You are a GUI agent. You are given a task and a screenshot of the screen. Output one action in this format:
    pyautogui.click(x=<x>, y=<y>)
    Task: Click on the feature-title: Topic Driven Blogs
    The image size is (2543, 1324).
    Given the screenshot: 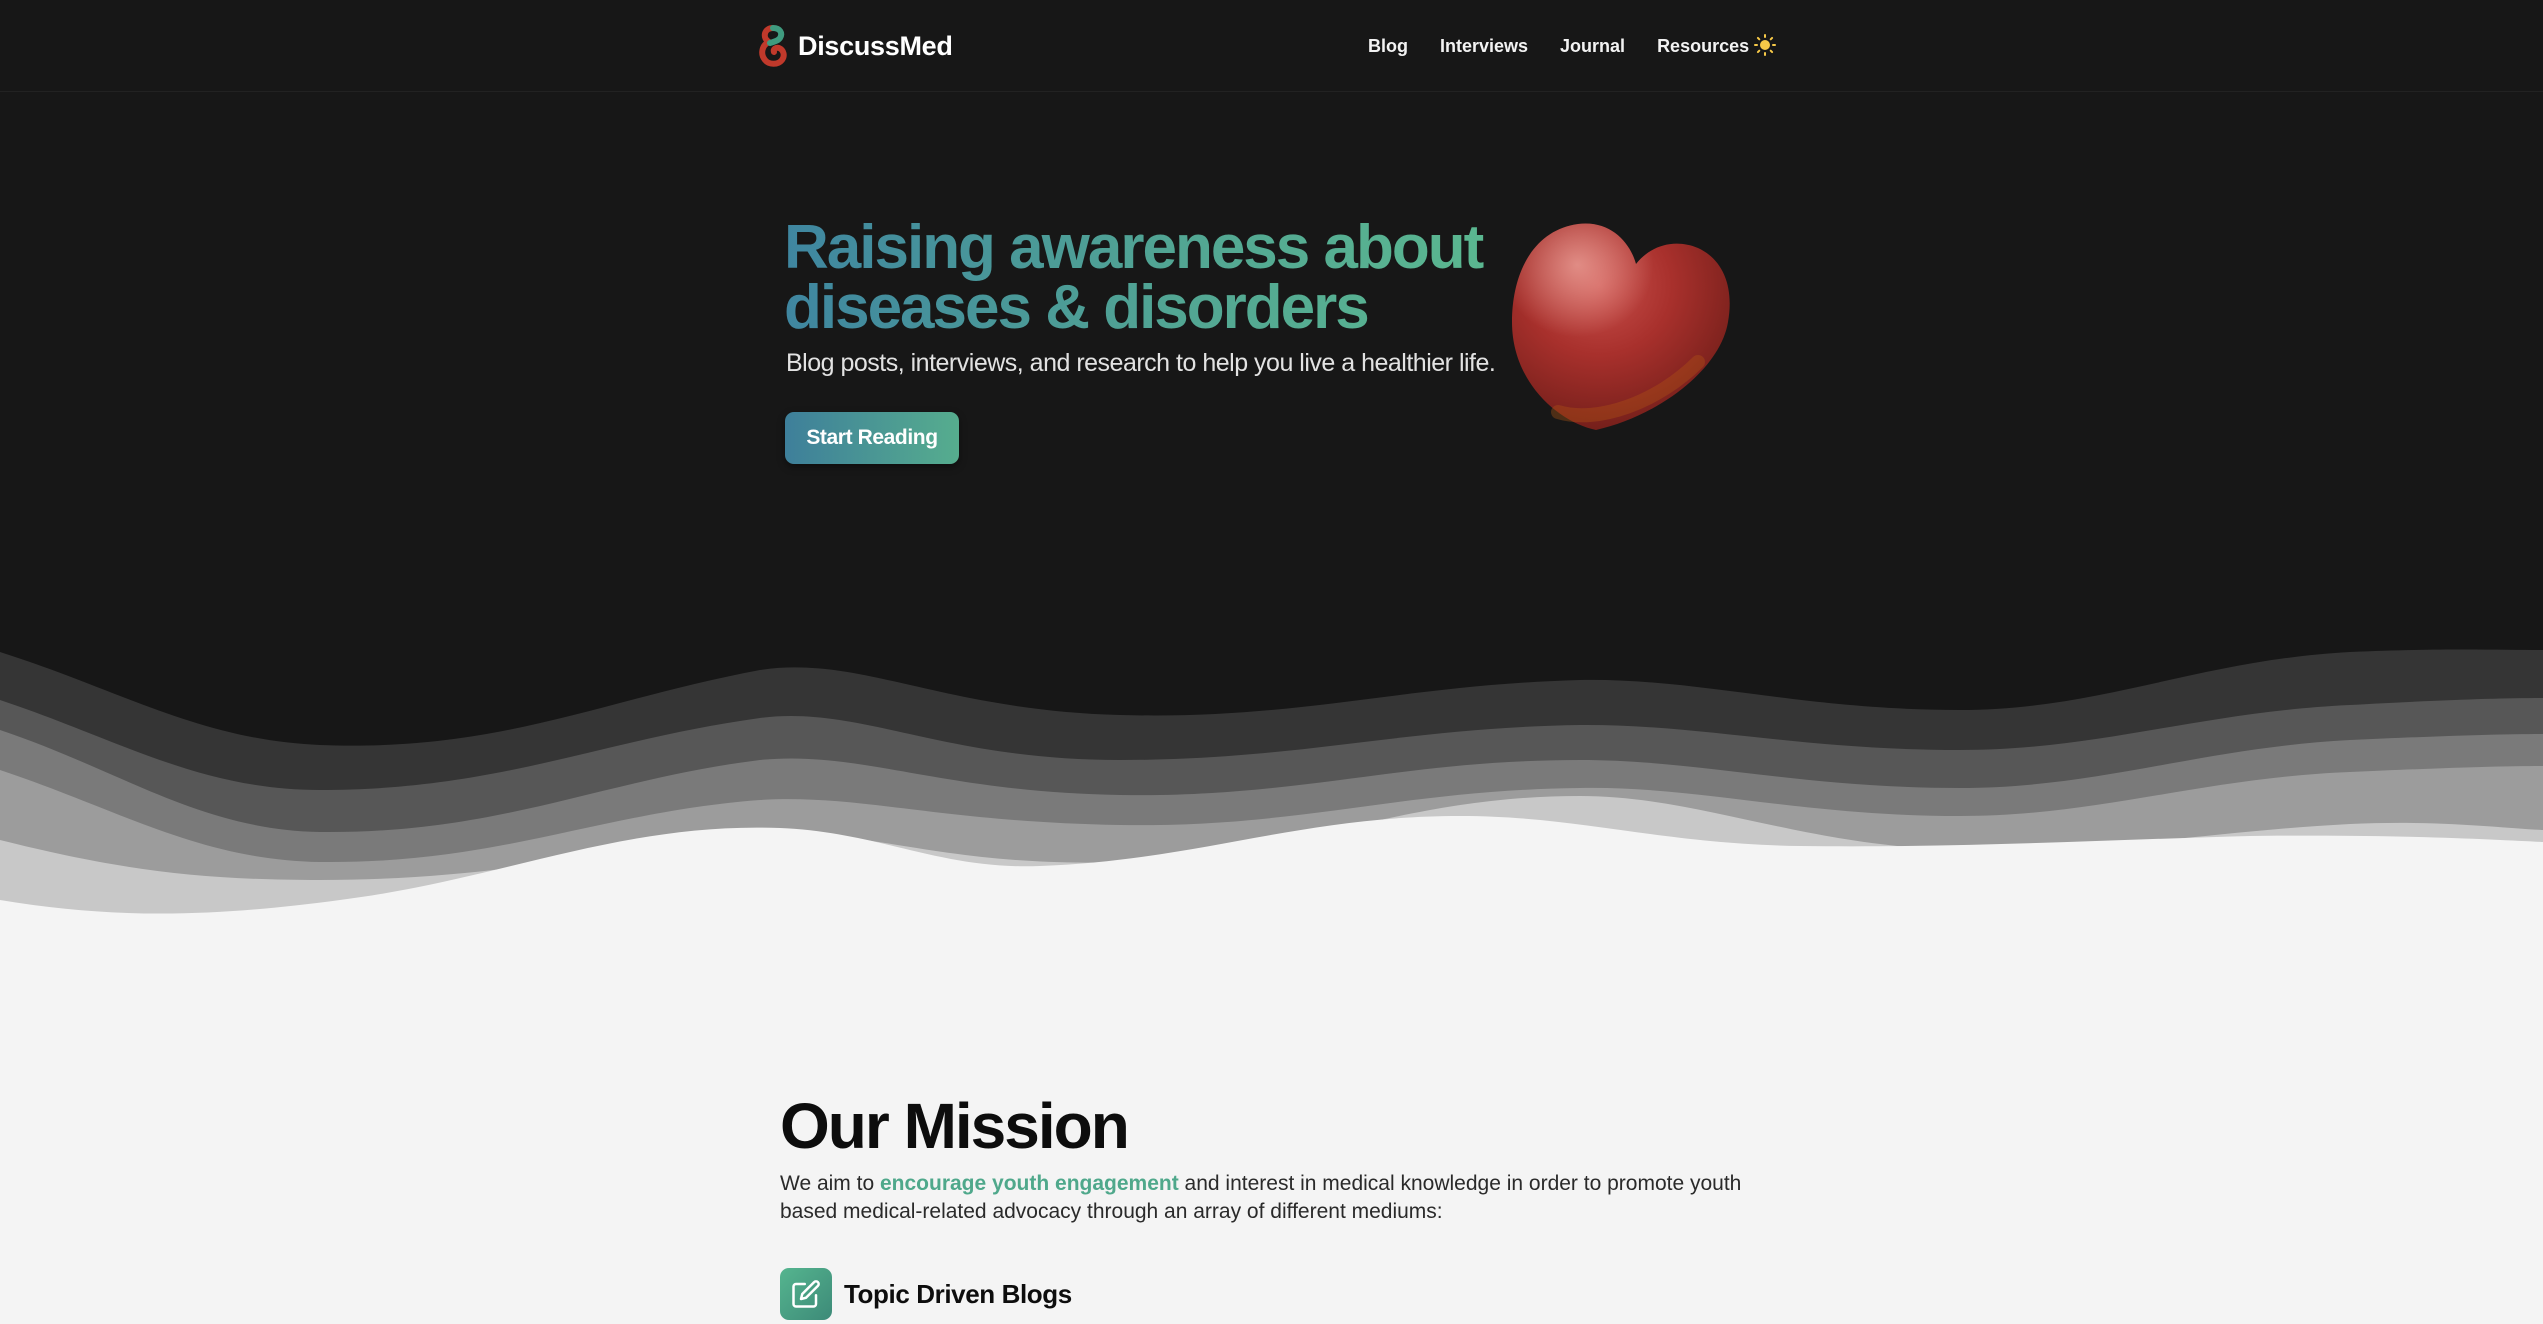 What is the action you would take?
    pyautogui.click(x=958, y=1293)
    